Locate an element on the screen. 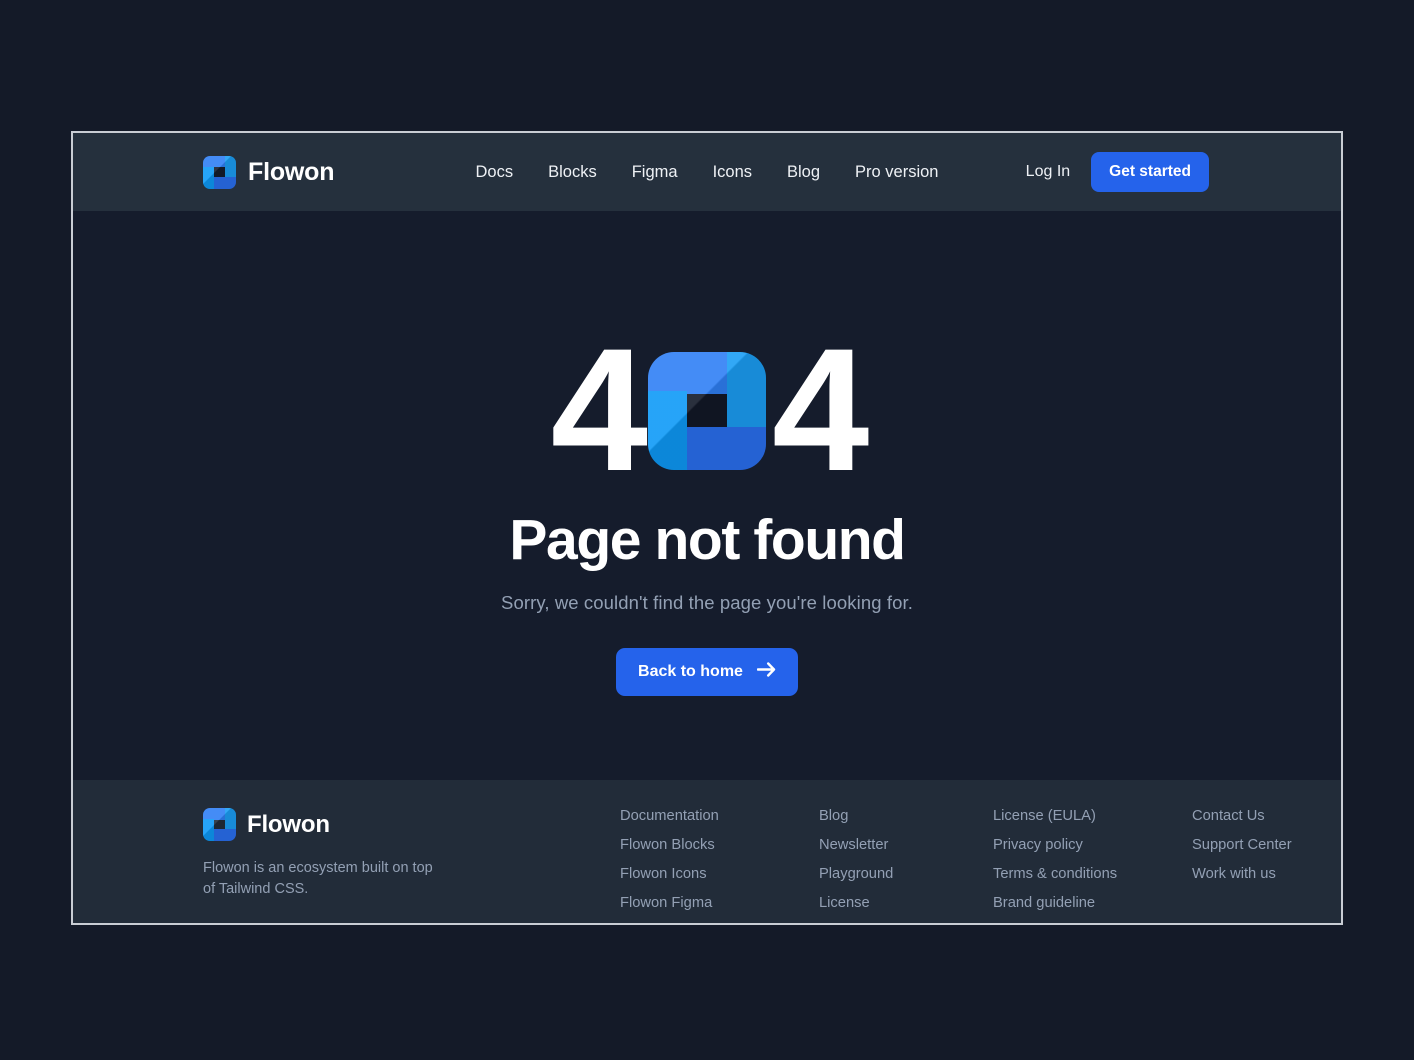  primary-nav: Docs Blocks Figma Icons Blog Pro version is located at coordinates (707, 172).